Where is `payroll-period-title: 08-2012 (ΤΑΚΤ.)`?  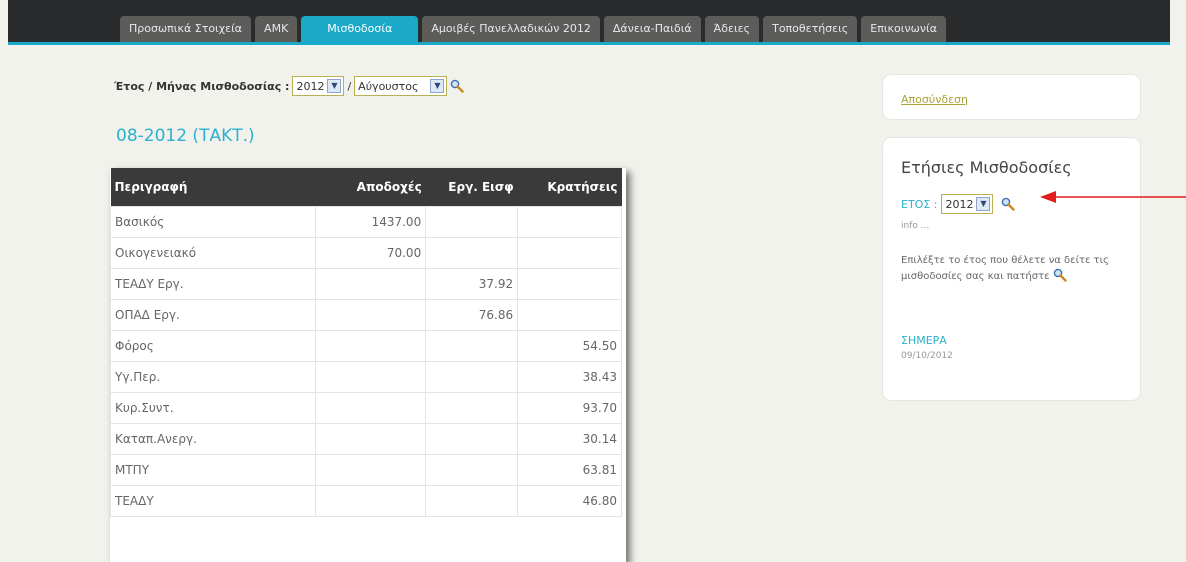
payroll-period-title: 08-2012 (ΤΑΚΤ.) is located at coordinates (185, 136).